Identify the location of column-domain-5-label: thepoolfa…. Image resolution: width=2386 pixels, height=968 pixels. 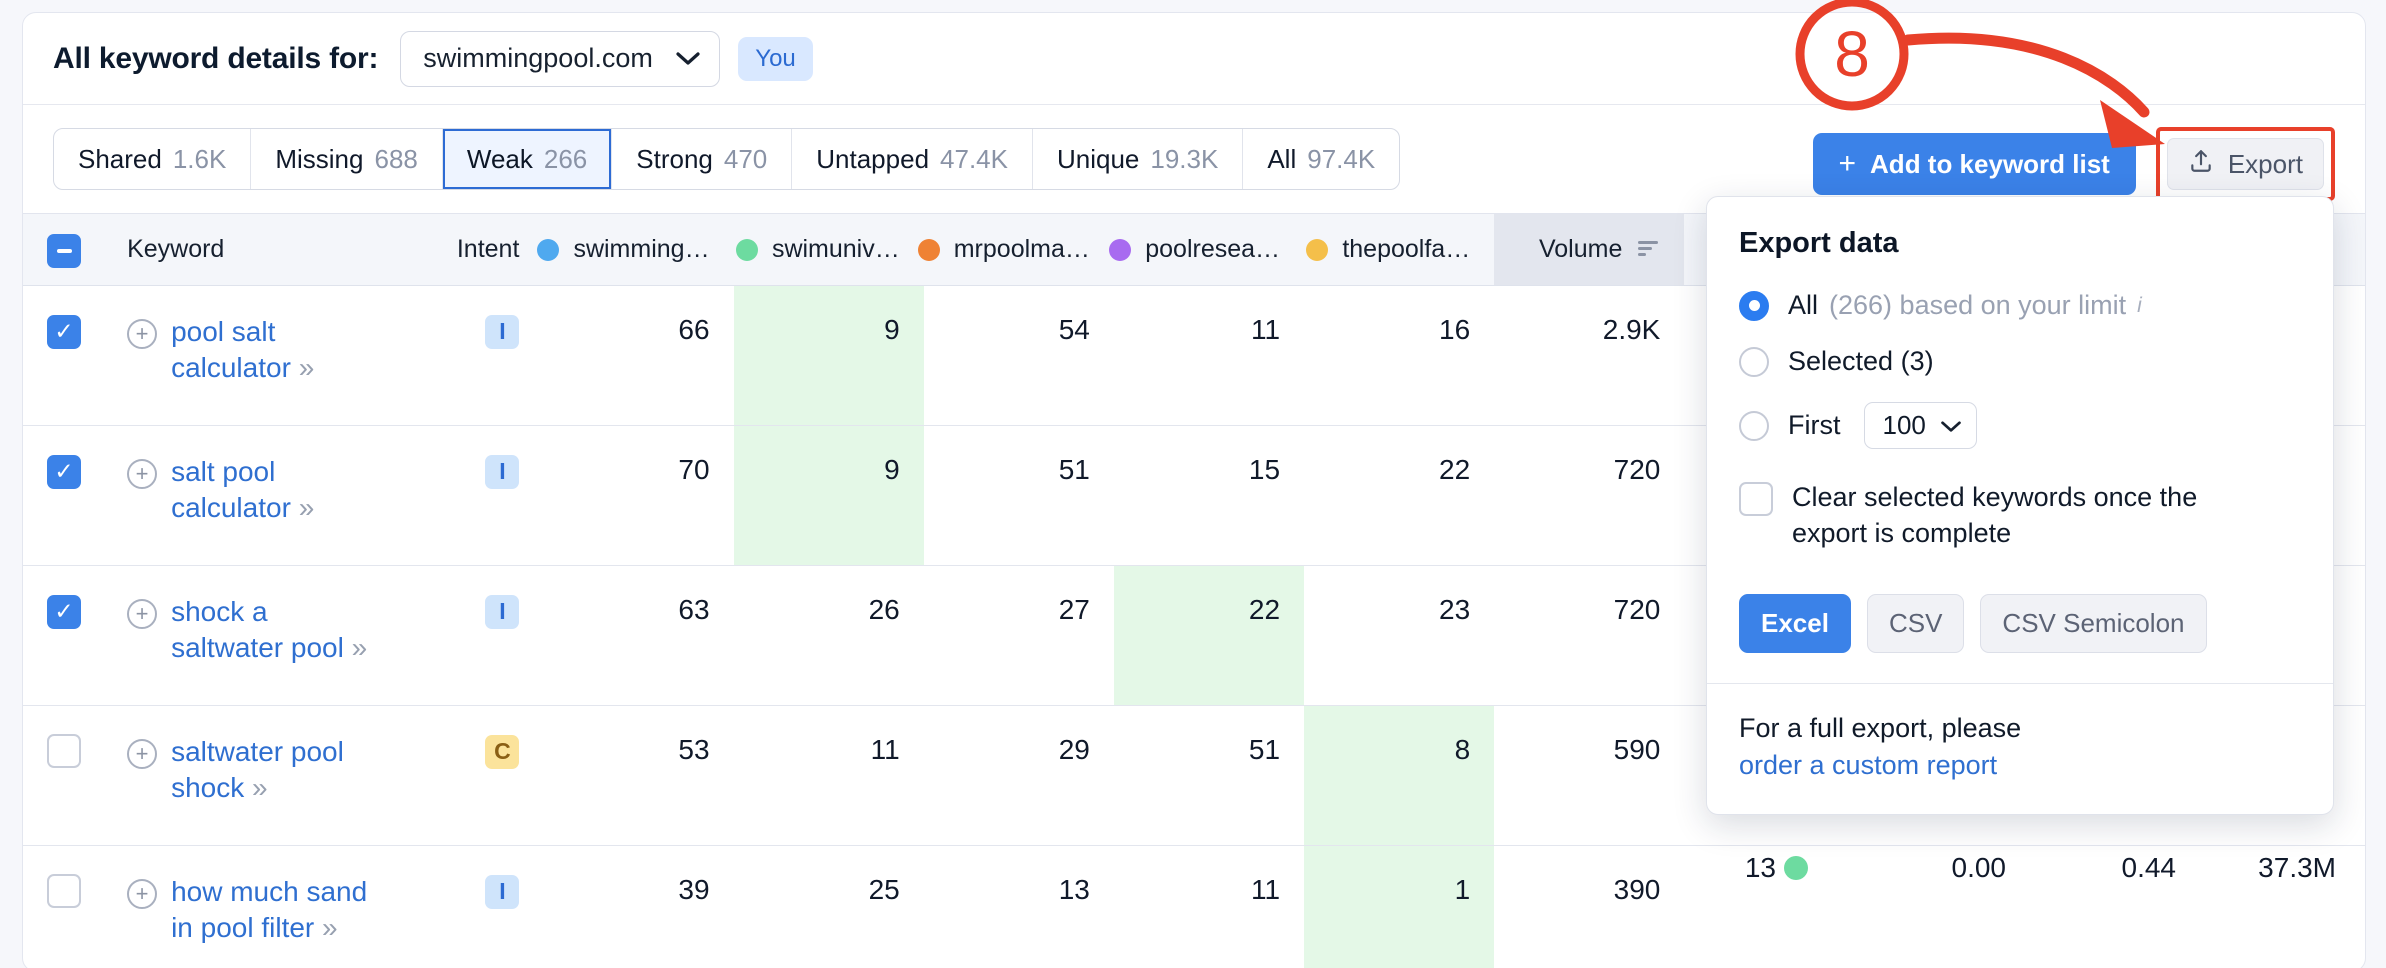
(1406, 249).